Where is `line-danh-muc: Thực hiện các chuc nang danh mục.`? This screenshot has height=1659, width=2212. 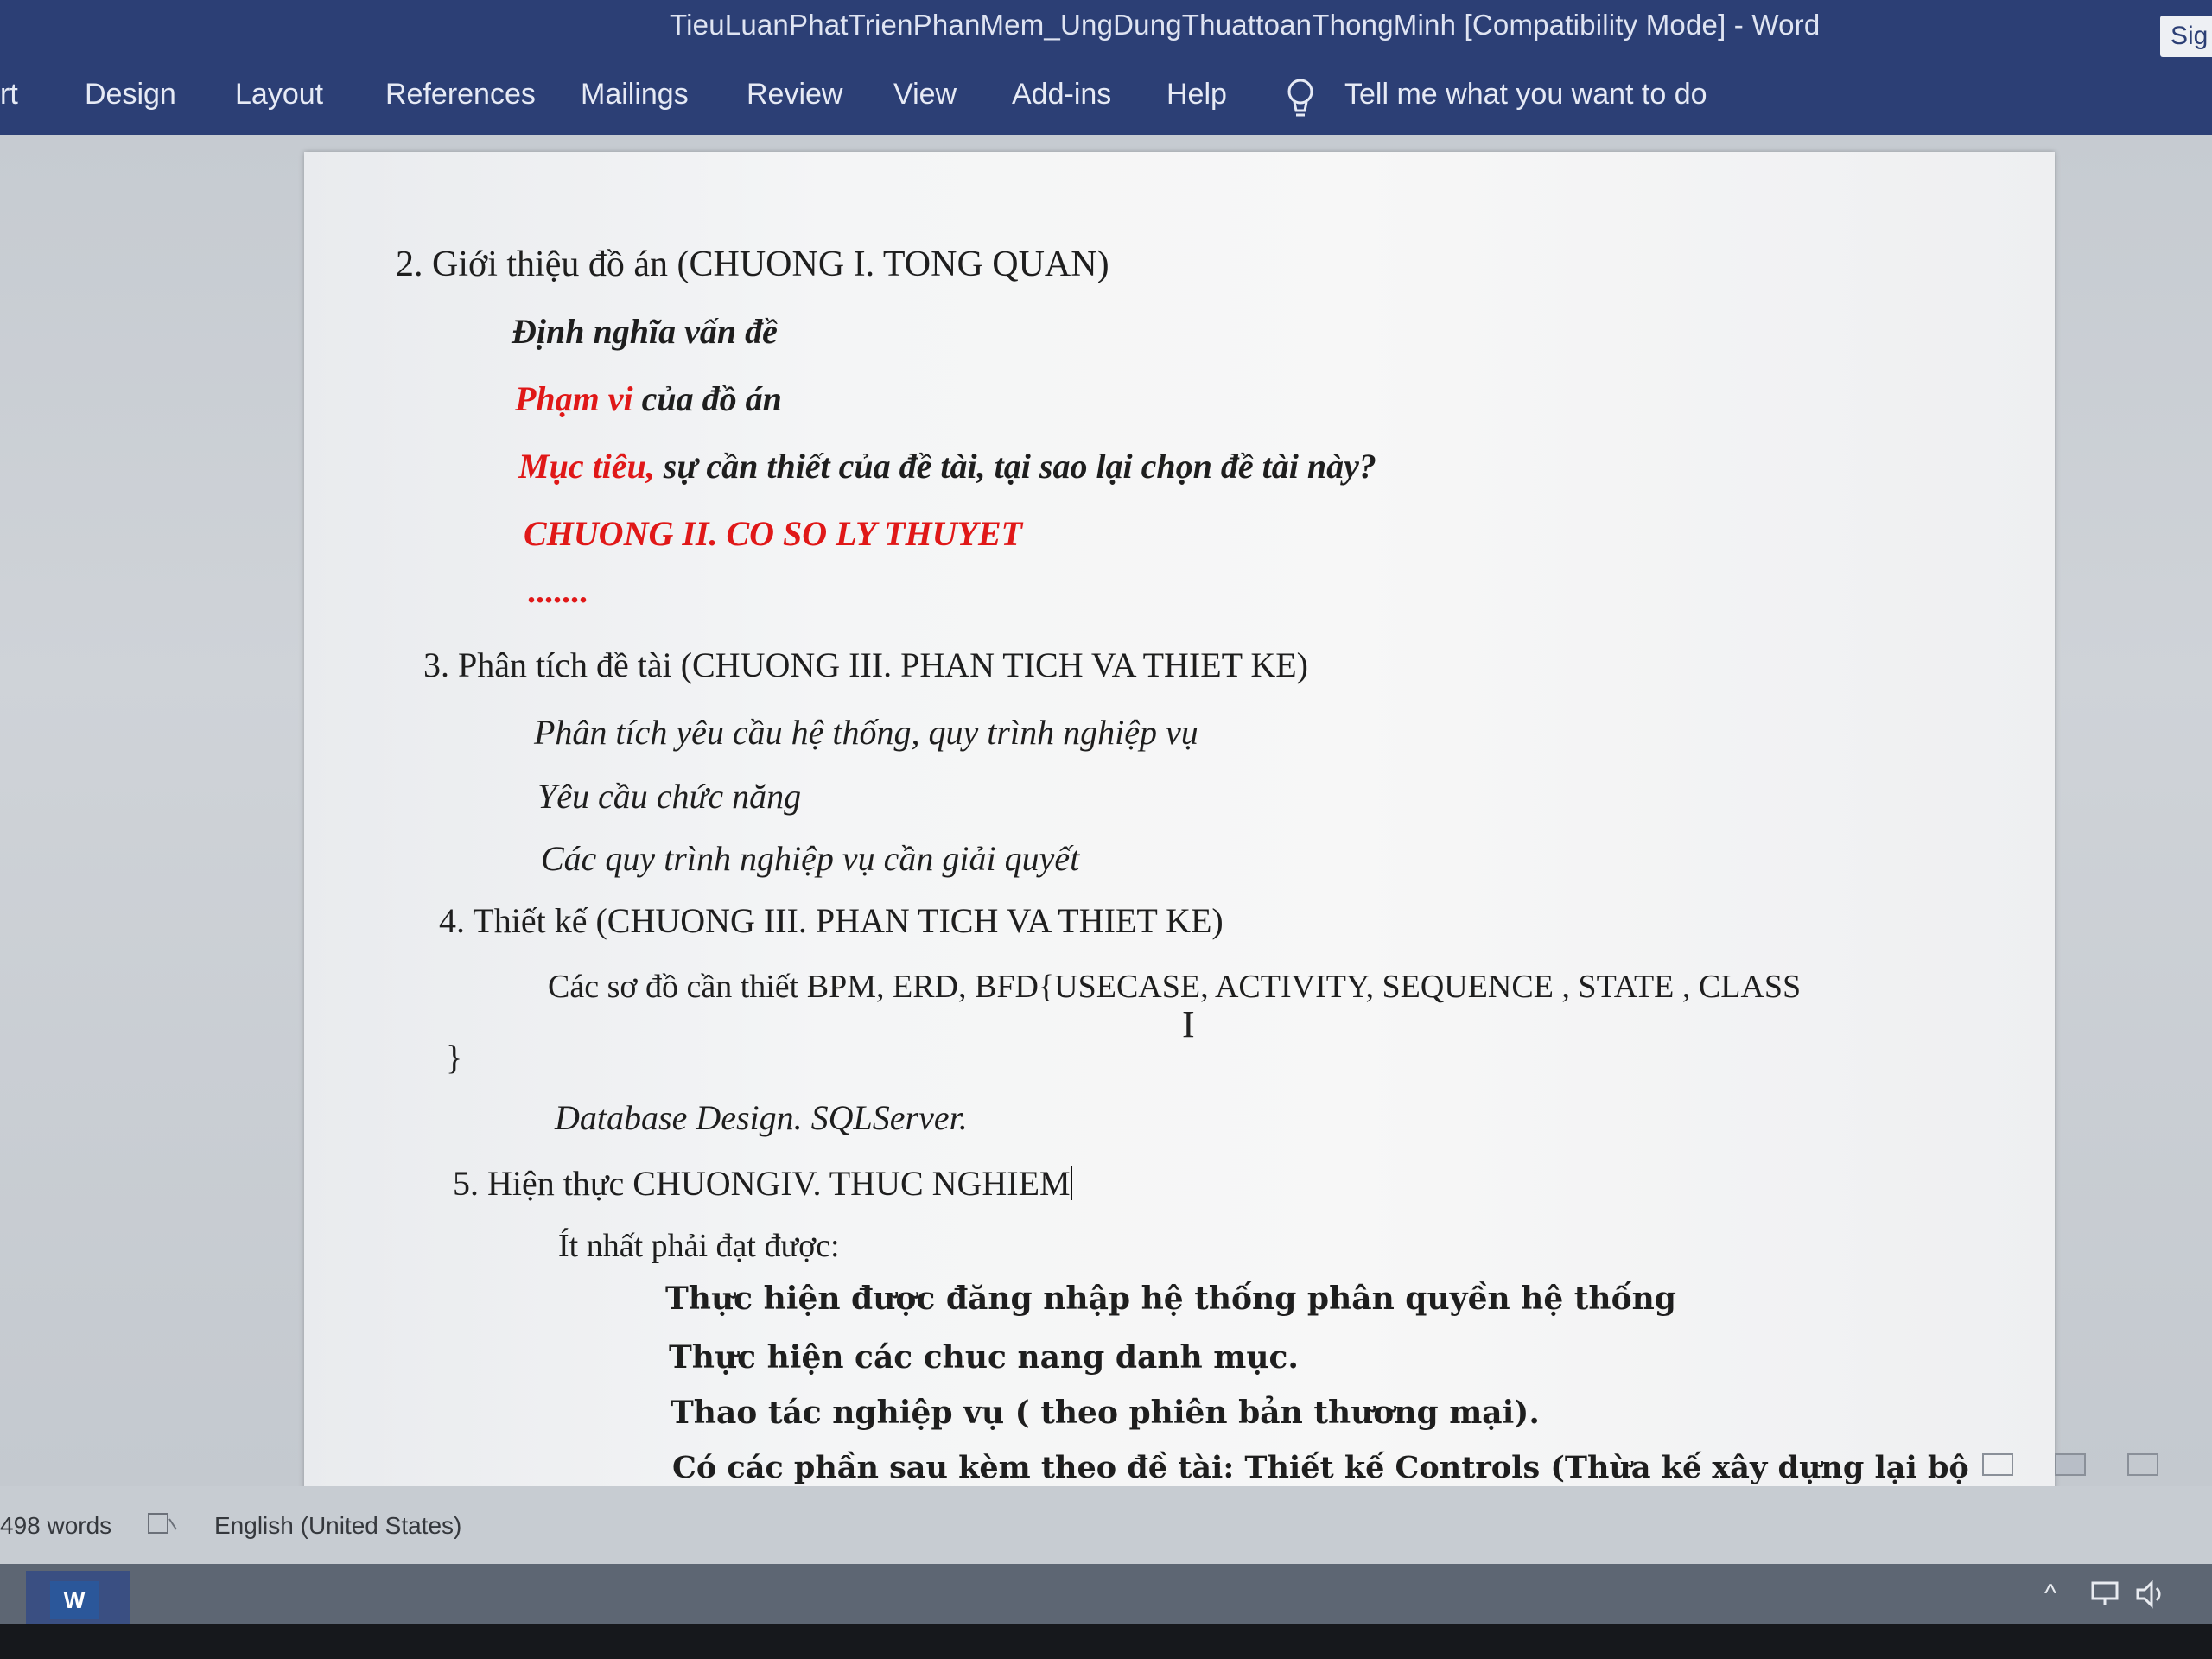 line-danh-muc: Thực hiện các chuc nang danh mục. is located at coordinates (984, 1357).